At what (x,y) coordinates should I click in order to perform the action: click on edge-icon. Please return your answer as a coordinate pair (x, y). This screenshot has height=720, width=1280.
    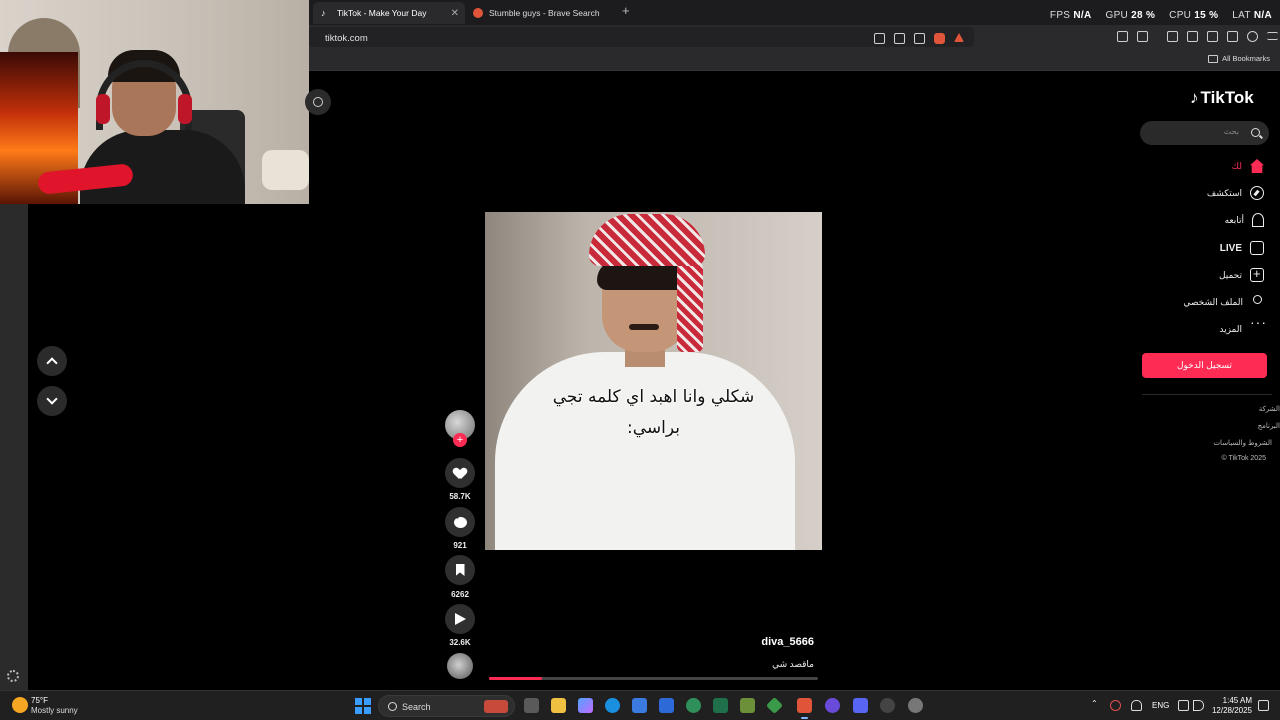
    Looking at the image, I should click on (612, 705).